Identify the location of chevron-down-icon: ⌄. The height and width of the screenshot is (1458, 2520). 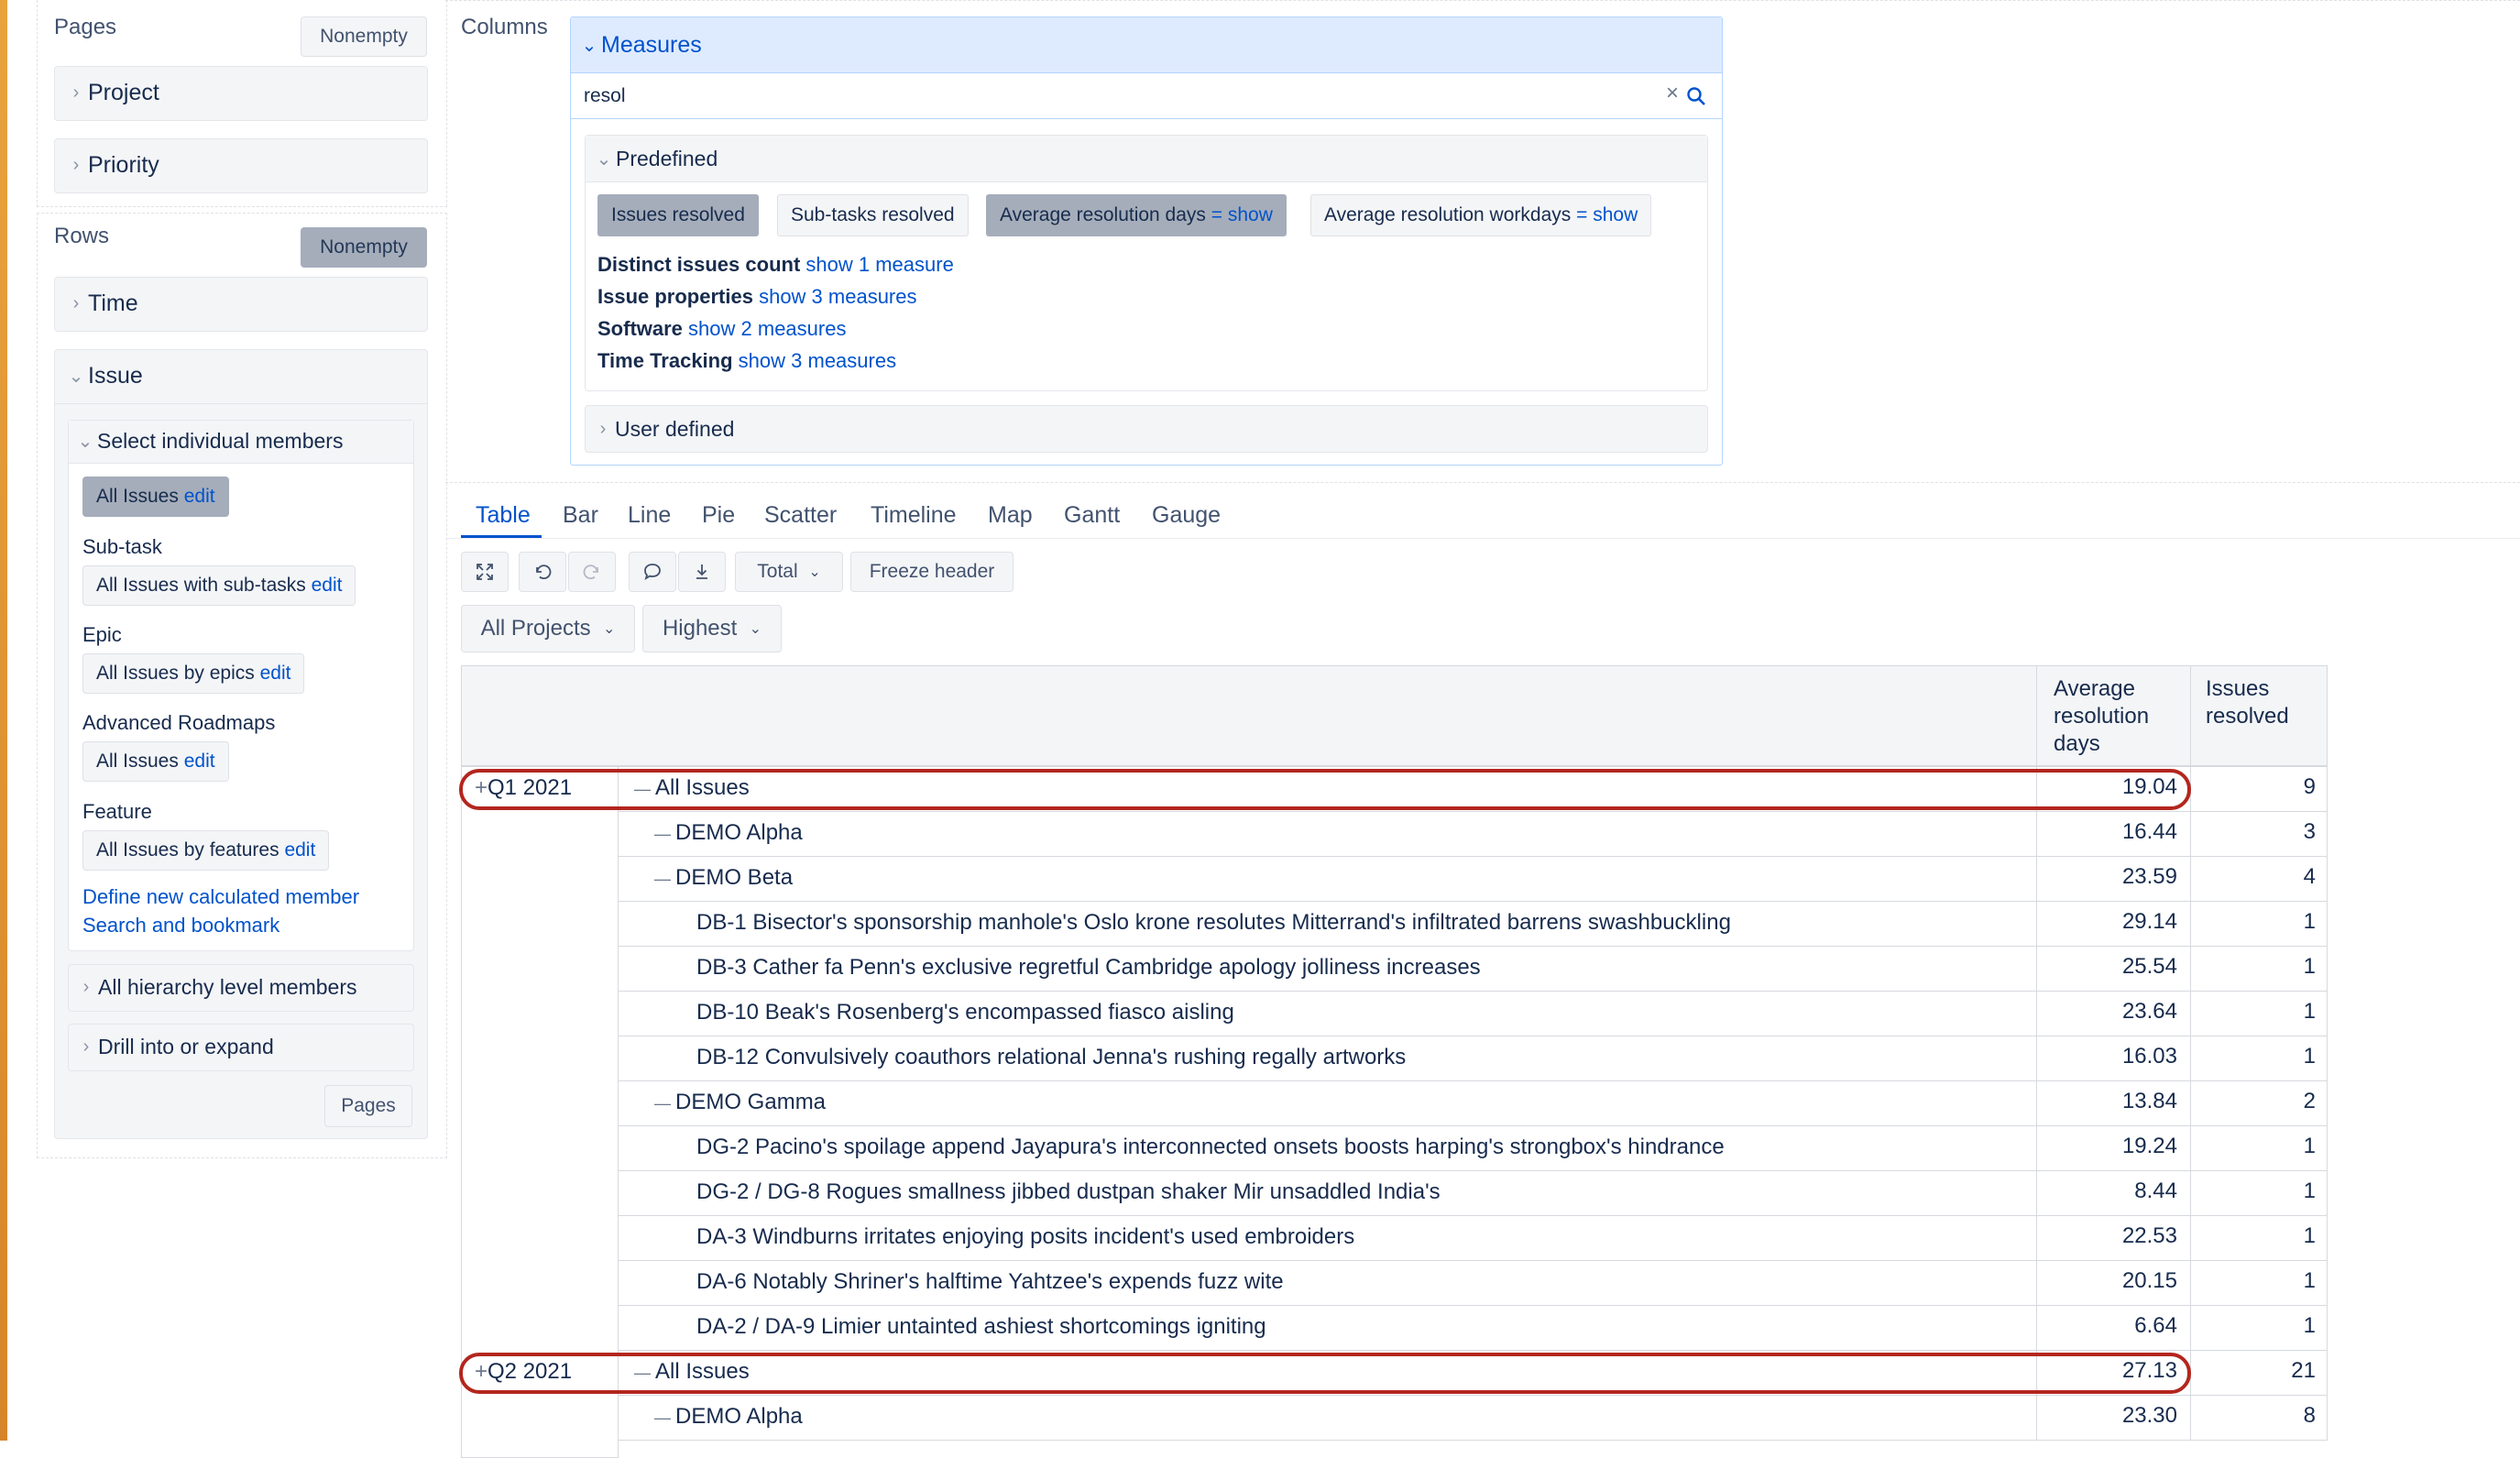
(589, 46).